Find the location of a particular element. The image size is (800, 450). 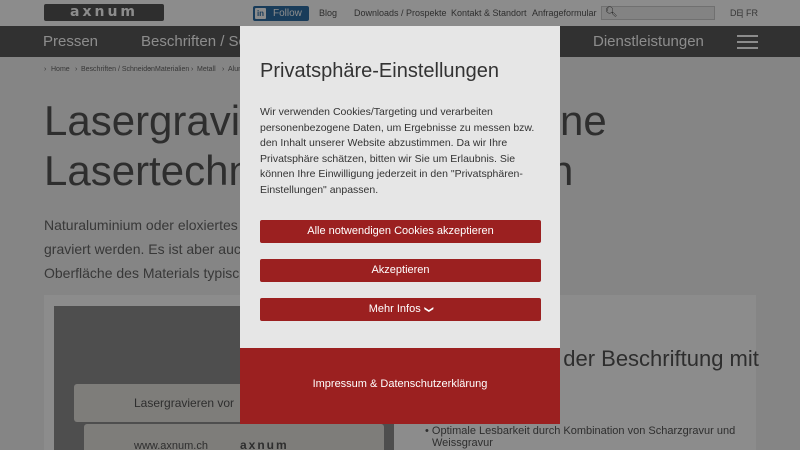

more-info-button: Mehr Infos ❯ is located at coordinates (400, 309).